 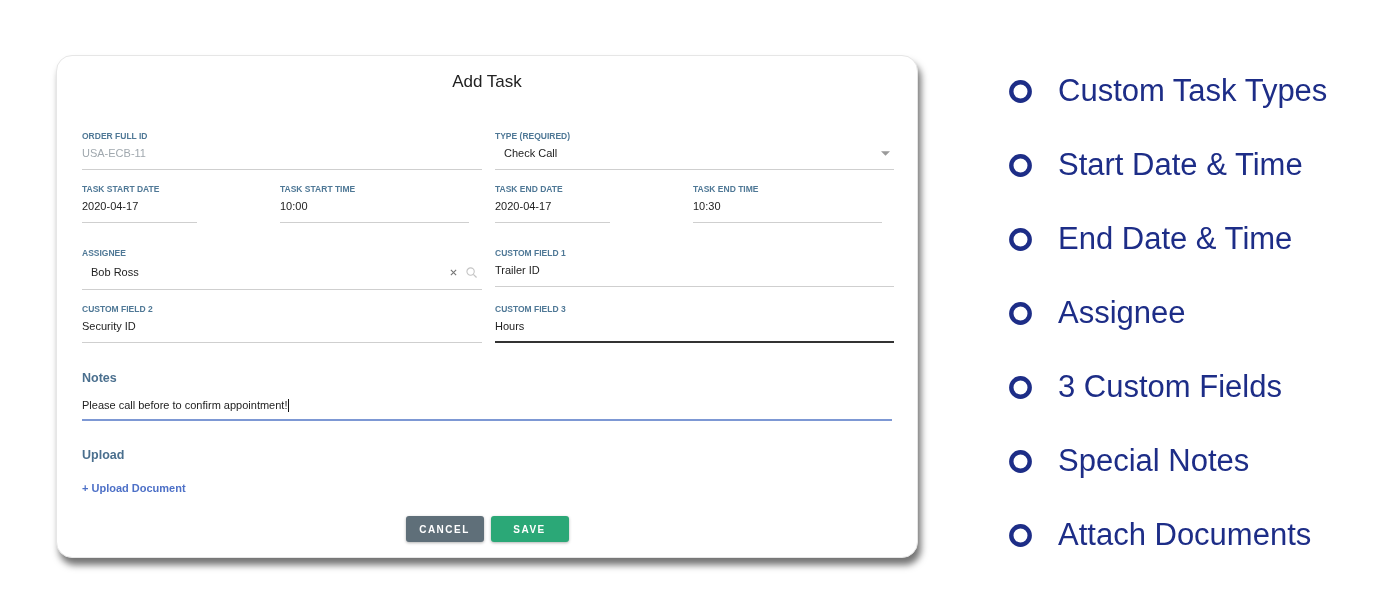 I want to click on notes-field: Please call before to confirm appointment!, so click(x=487, y=409).